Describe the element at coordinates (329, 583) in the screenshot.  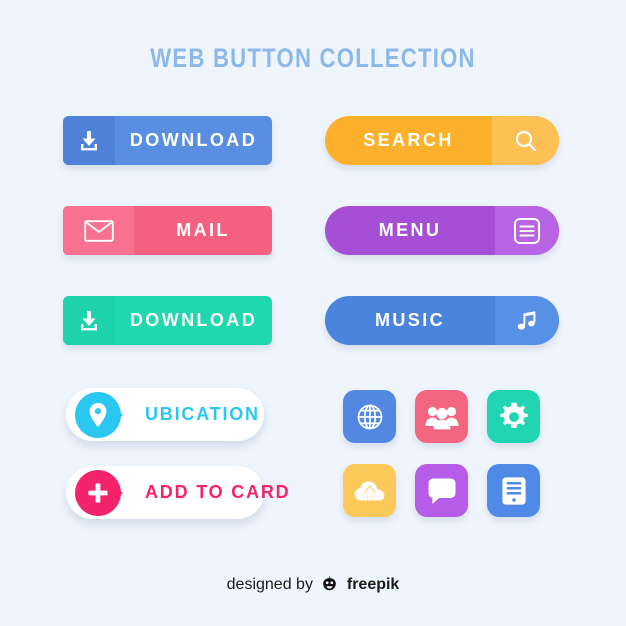
I see `freepik-robot-icon` at that location.